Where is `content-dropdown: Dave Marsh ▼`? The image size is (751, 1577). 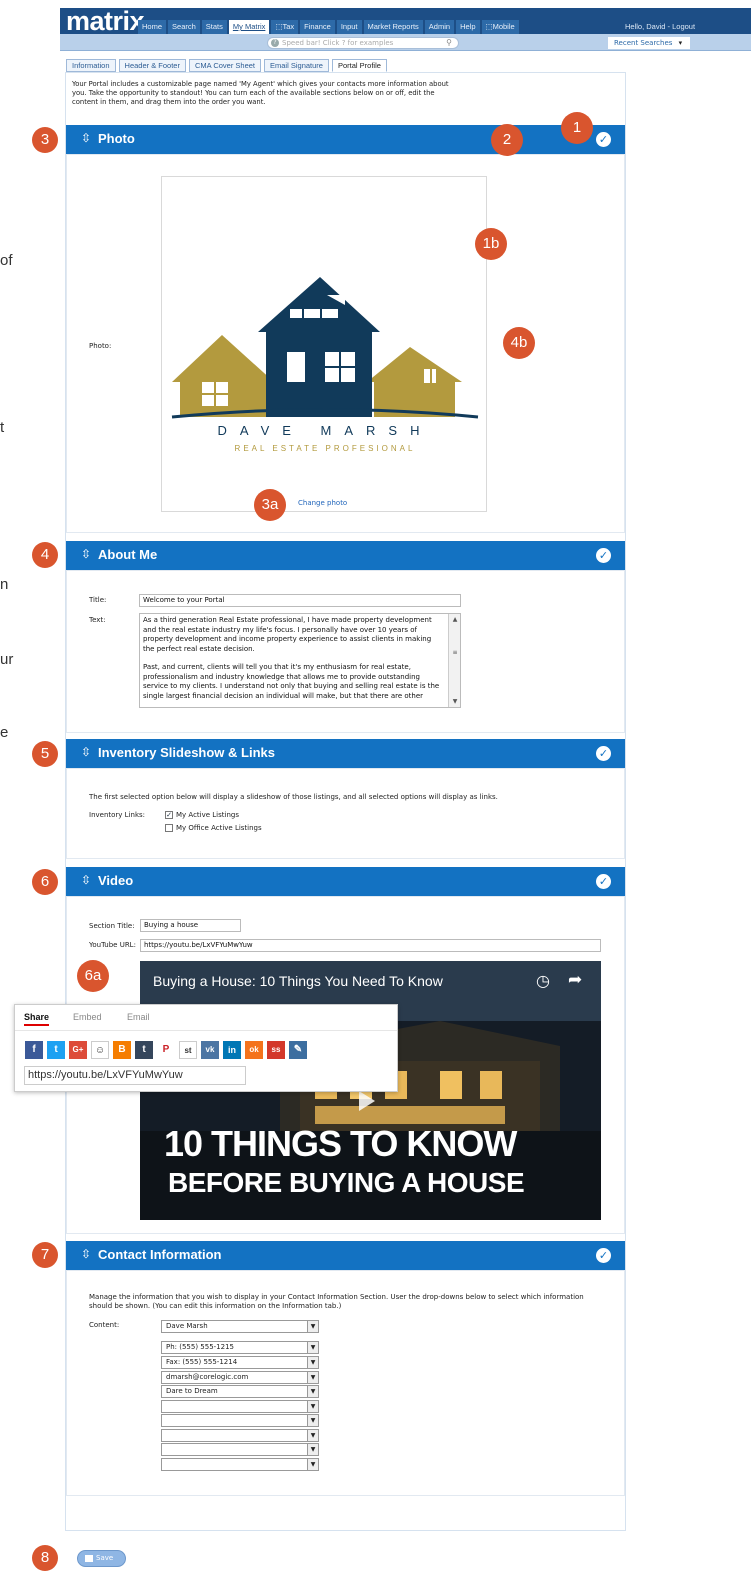 content-dropdown: Dave Marsh ▼ is located at coordinates (240, 1326).